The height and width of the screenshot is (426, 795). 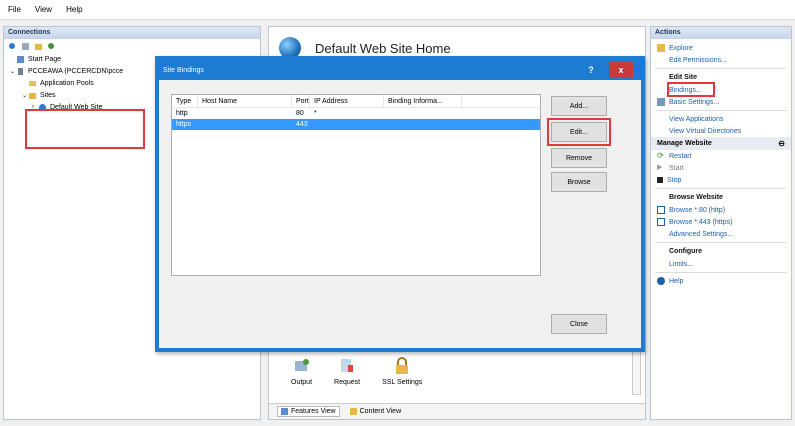 What do you see at coordinates (579, 182) in the screenshot?
I see `browse-button: Browse` at bounding box center [579, 182].